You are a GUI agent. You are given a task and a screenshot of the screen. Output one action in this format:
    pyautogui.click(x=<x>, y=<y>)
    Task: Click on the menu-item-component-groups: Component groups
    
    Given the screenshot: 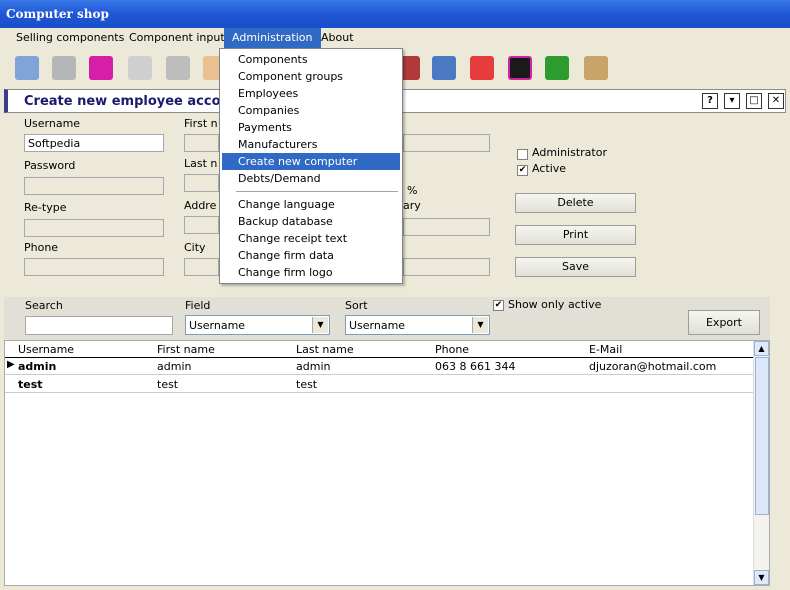 What is the action you would take?
    pyautogui.click(x=311, y=76)
    